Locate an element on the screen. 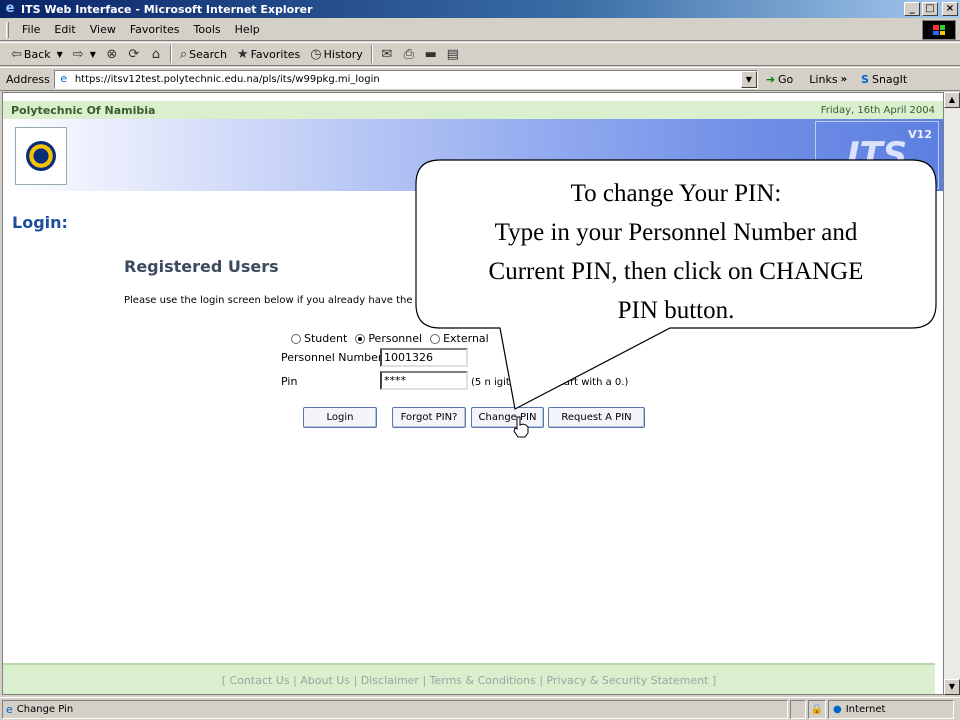 Image resolution: width=960 pixels, height=720 pixels. close-button: × is located at coordinates (950, 9).